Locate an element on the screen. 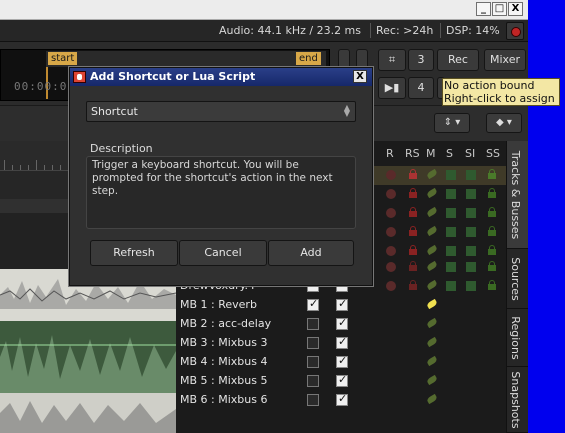 The height and width of the screenshot is (433, 565). maximize-button: □ is located at coordinates (499, 9).